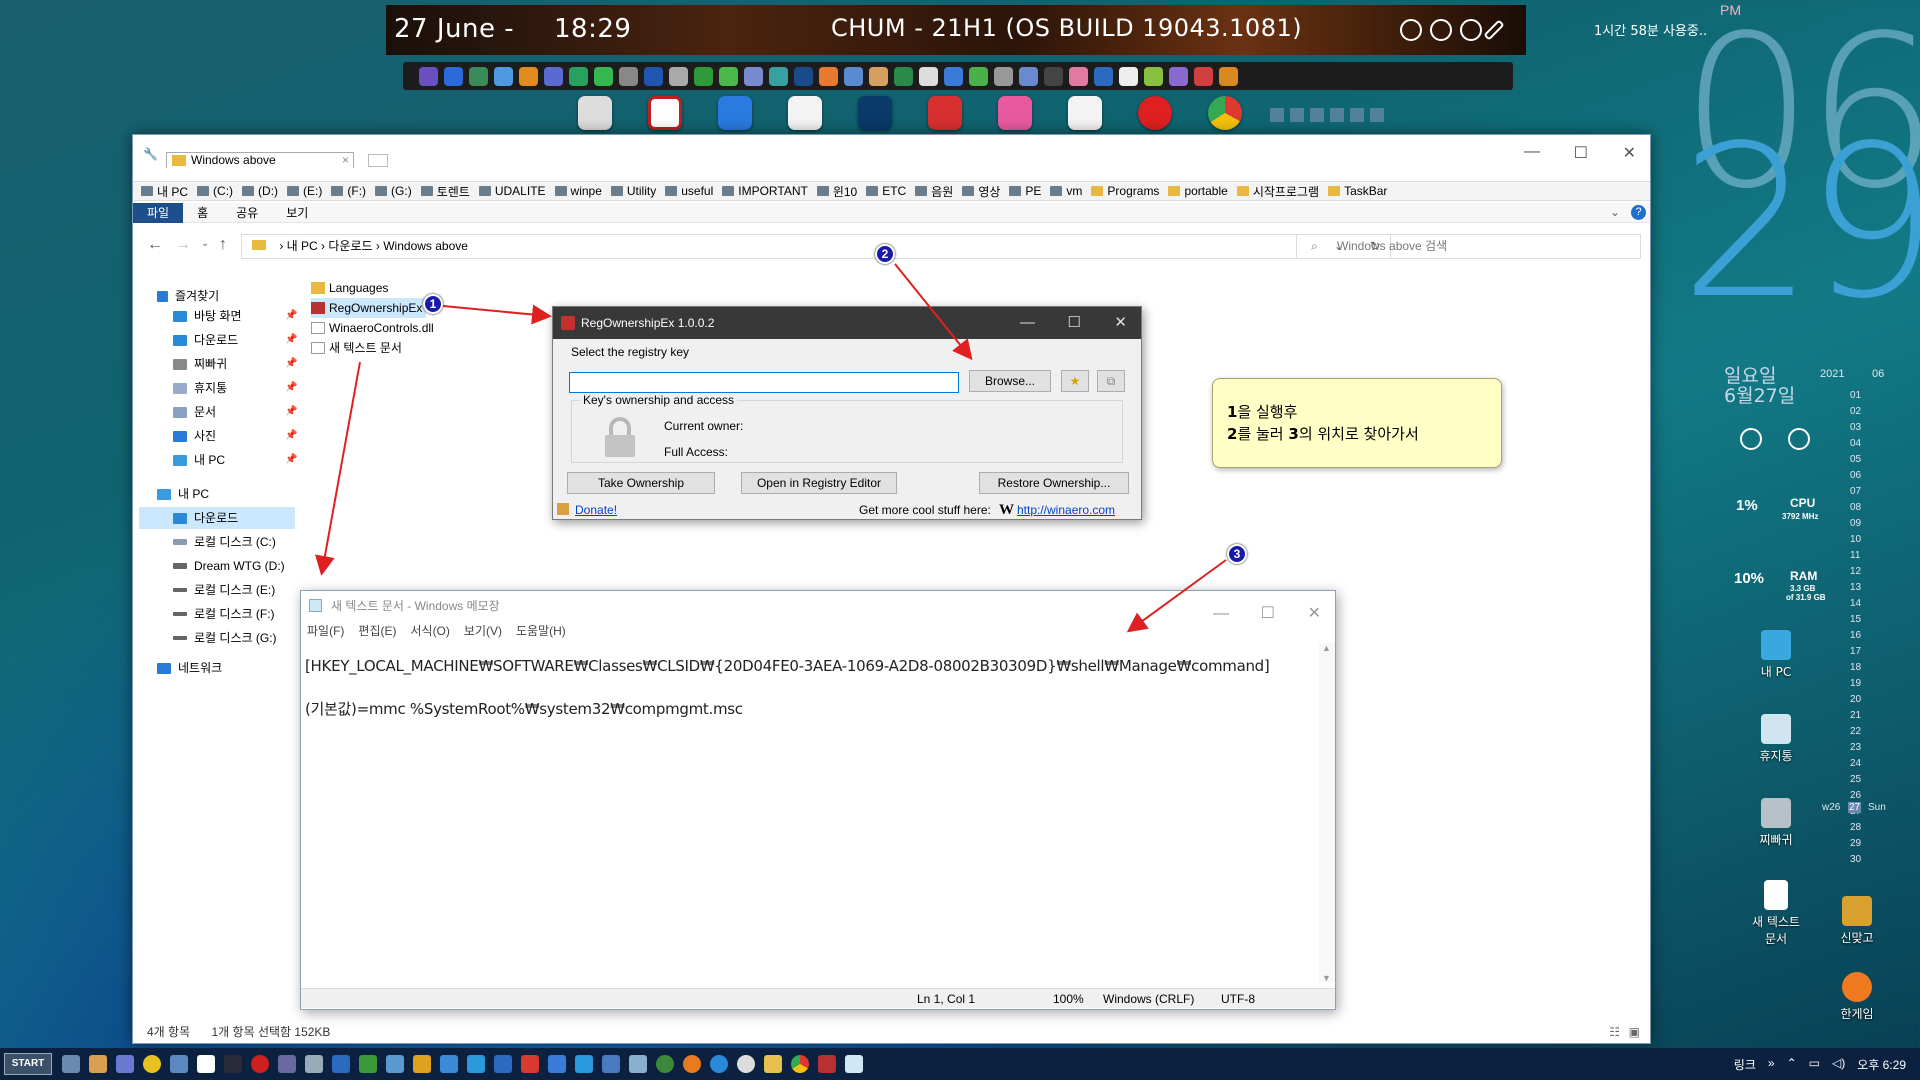 The width and height of the screenshot is (1920, 1080). Describe the element at coordinates (1638, 212) in the screenshot. I see `help-icon: ?` at that location.